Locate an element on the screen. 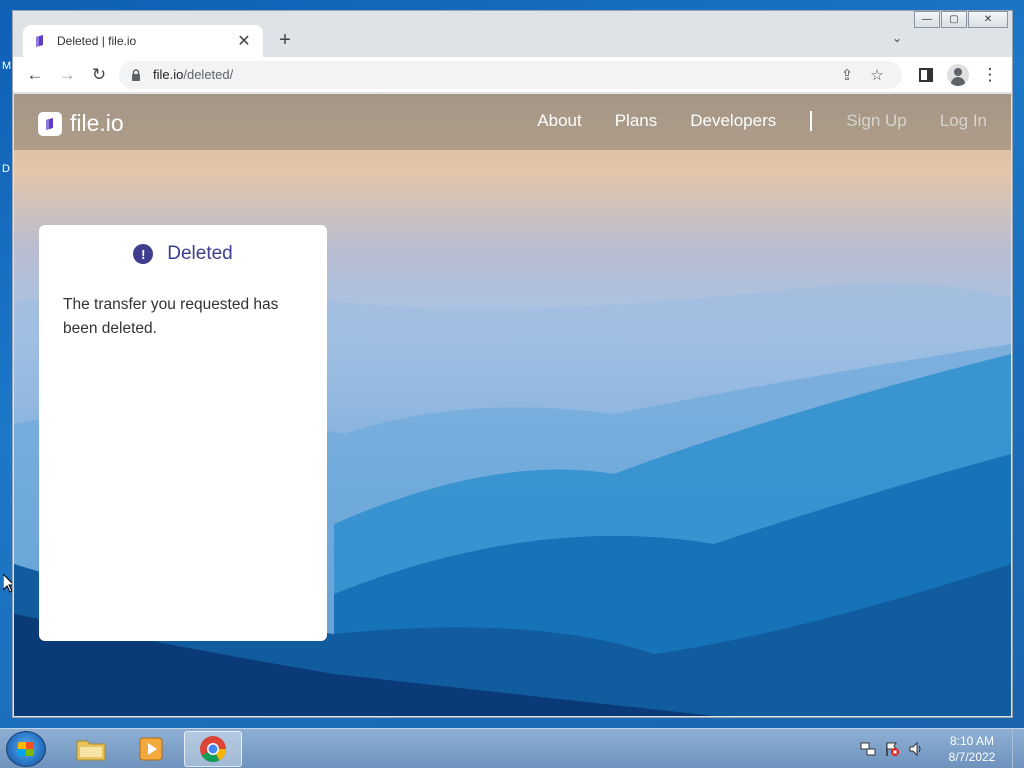 Image resolution: width=1024 pixels, height=768 pixels. avatar-icon is located at coordinates (958, 74).